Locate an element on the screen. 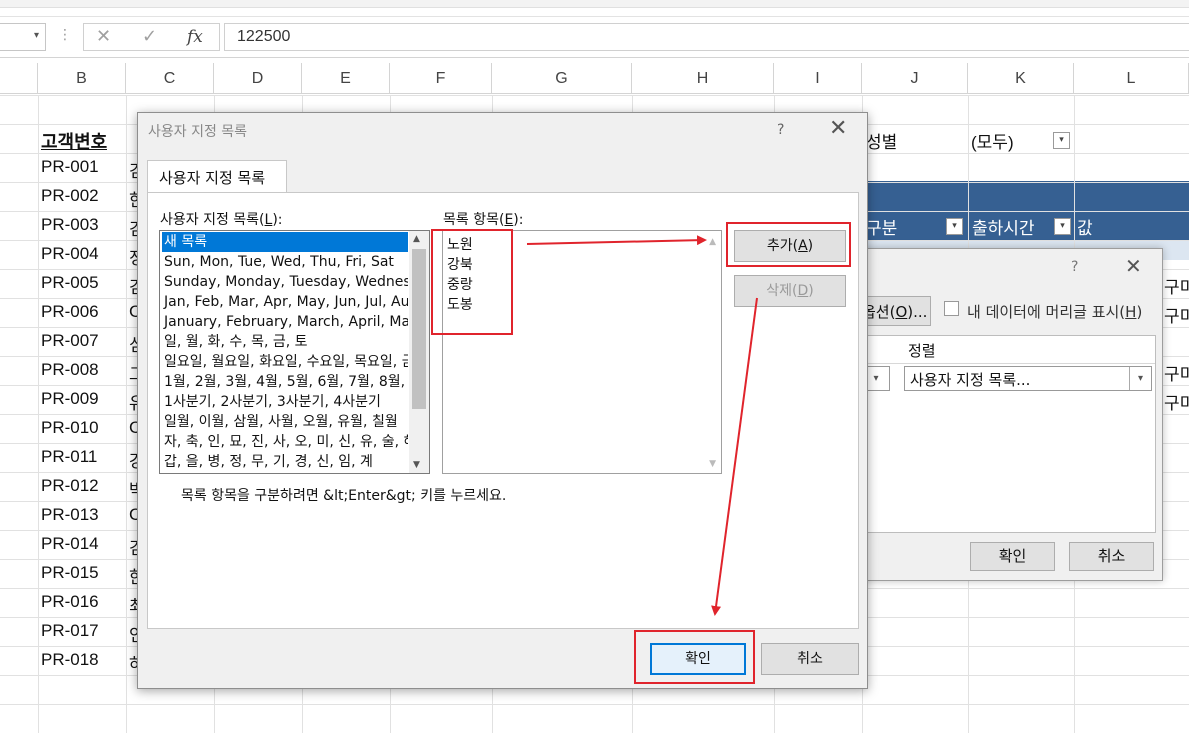 The width and height of the screenshot is (1189, 733). column-header-L: L is located at coordinates (1131, 78).